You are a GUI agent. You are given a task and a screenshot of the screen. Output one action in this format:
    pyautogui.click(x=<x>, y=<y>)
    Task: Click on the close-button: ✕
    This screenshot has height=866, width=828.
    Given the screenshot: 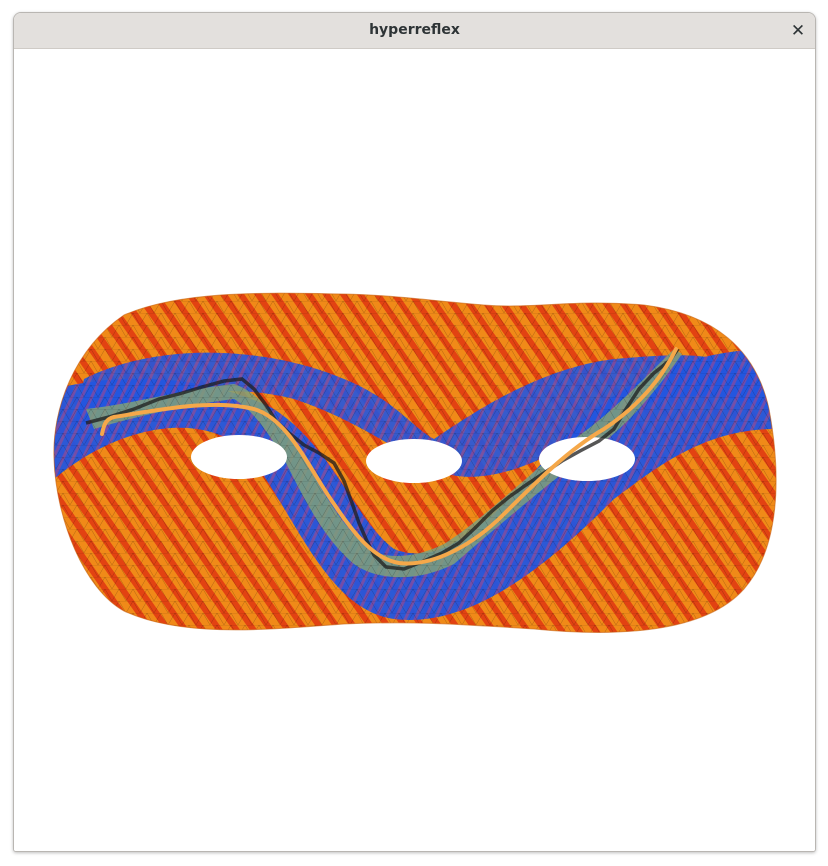 What is the action you would take?
    pyautogui.click(x=798, y=31)
    